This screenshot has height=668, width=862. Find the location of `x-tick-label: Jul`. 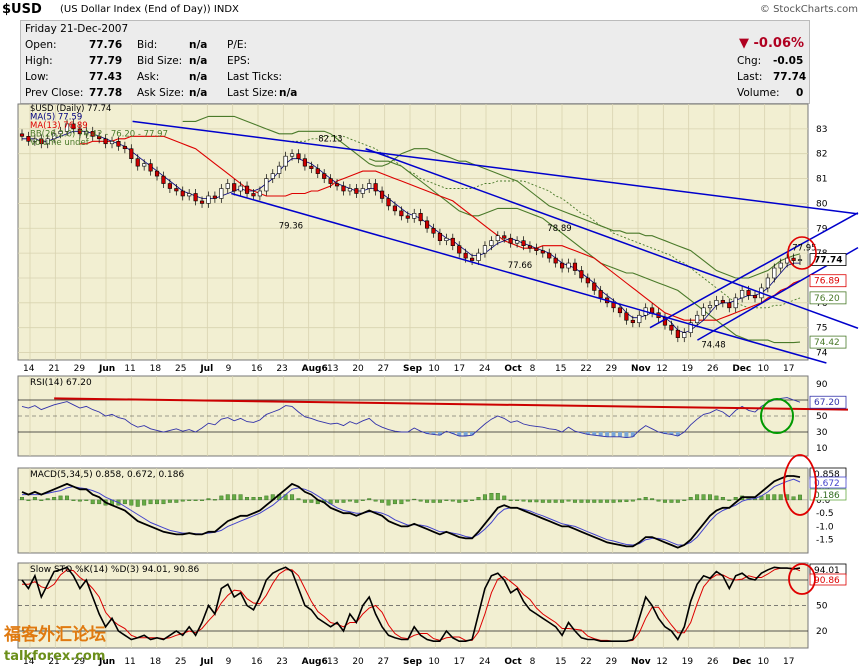

x-tick-label: Jul is located at coordinates (206, 369).